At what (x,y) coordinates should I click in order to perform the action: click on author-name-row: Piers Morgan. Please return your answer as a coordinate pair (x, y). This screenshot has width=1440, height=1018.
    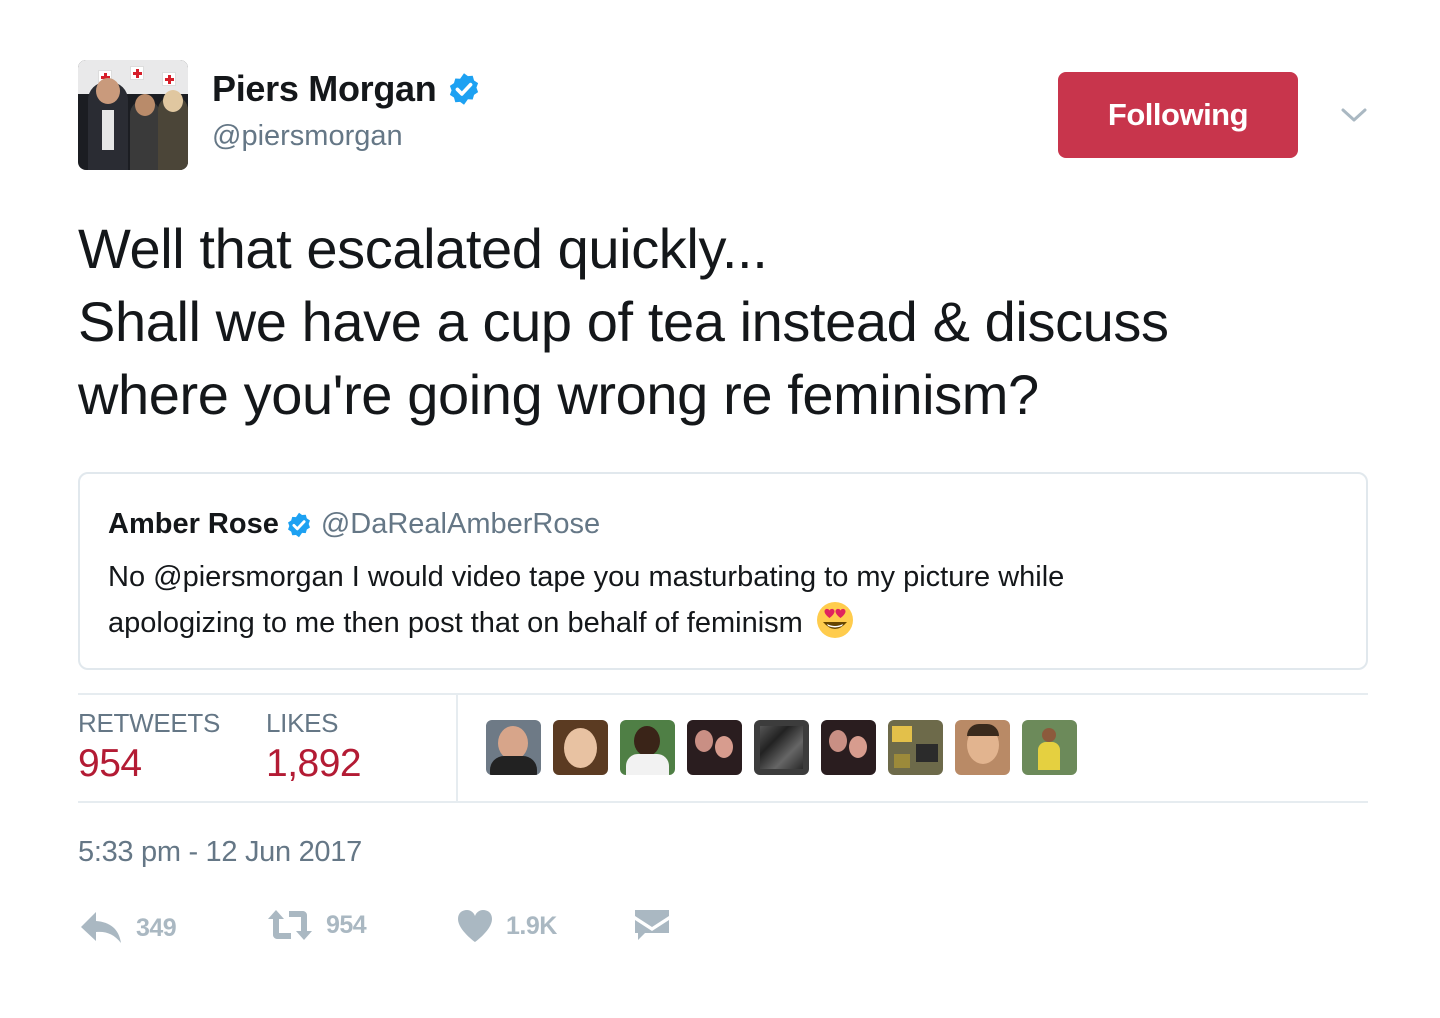
    Looking at the image, I should click on (347, 89).